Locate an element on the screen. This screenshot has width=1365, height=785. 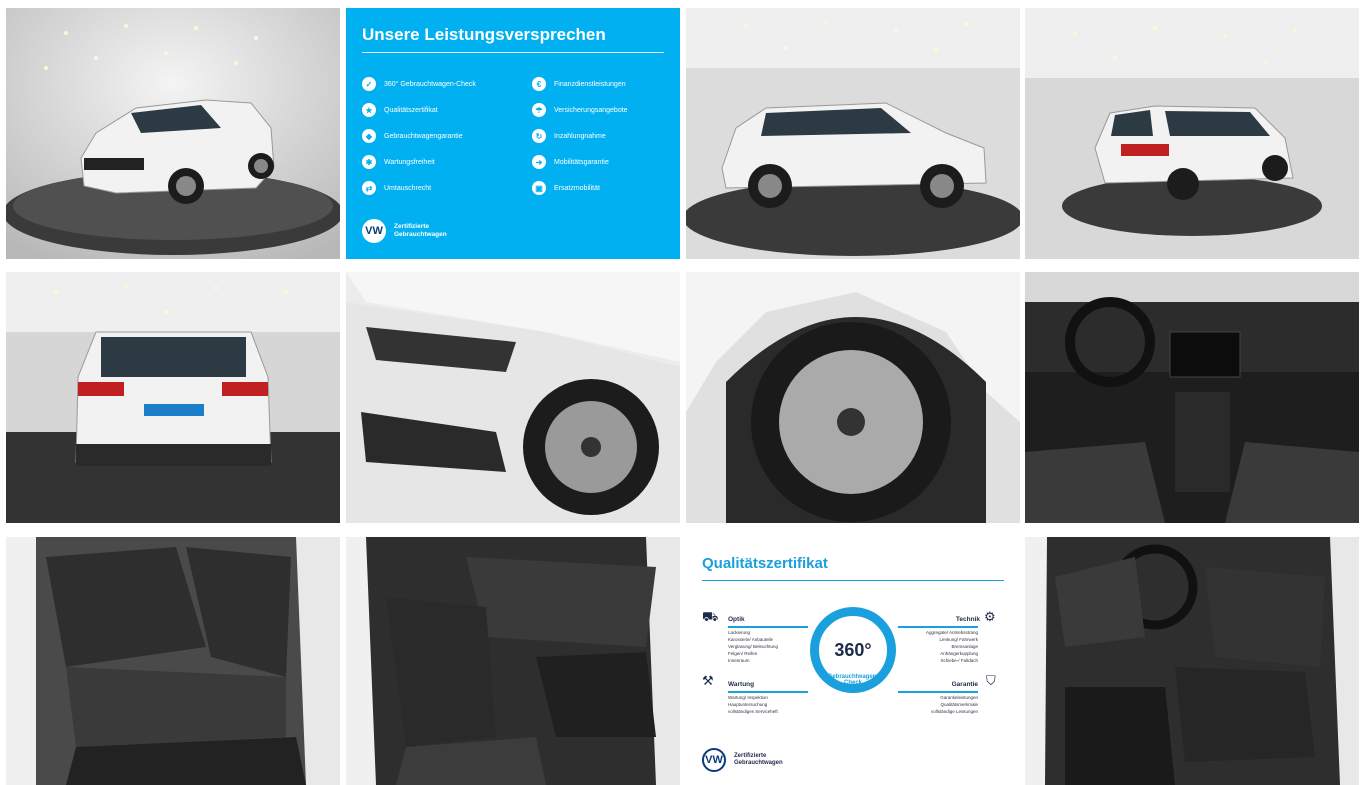
photo-rear-three-quarter is located at coordinates (1192, 133).